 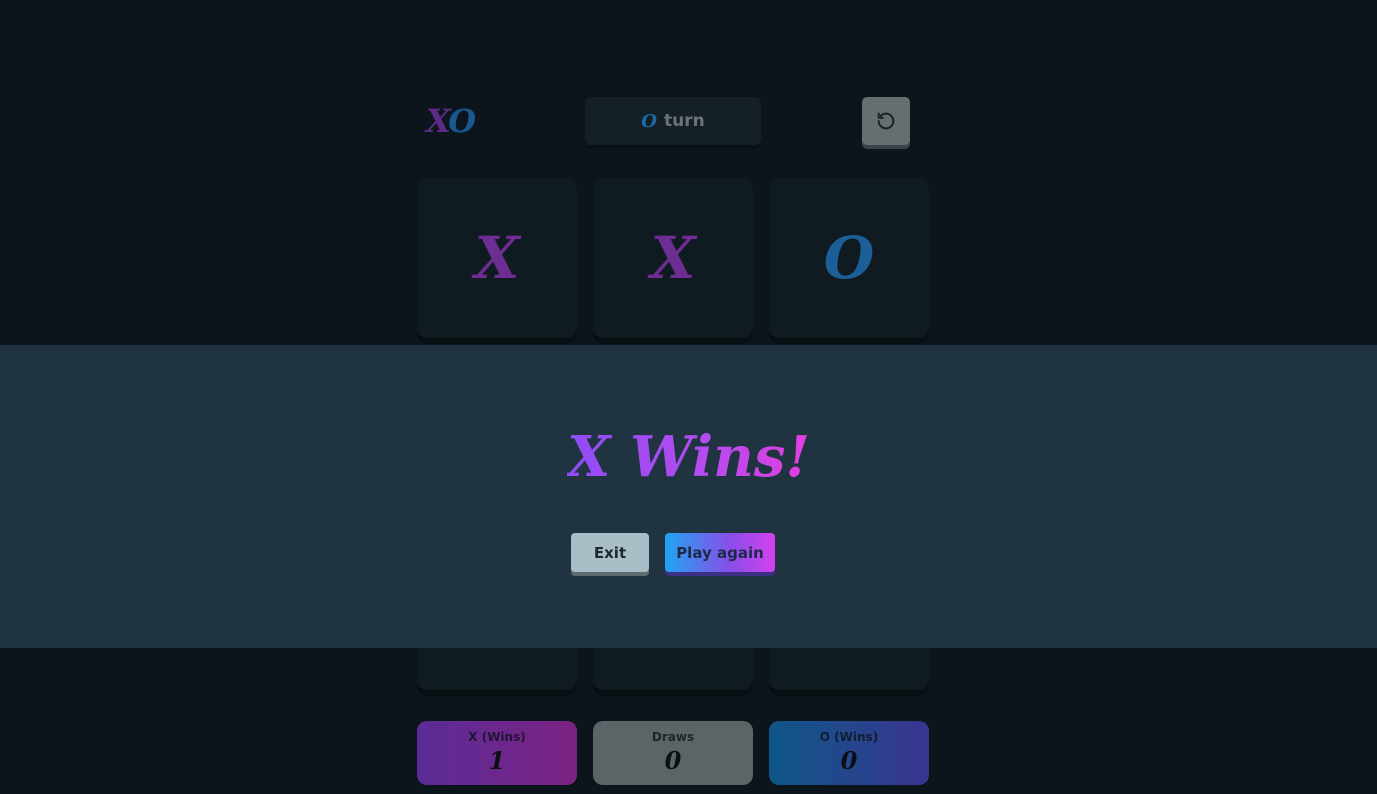 What do you see at coordinates (649, 121) in the screenshot?
I see `turn-mark: O` at bounding box center [649, 121].